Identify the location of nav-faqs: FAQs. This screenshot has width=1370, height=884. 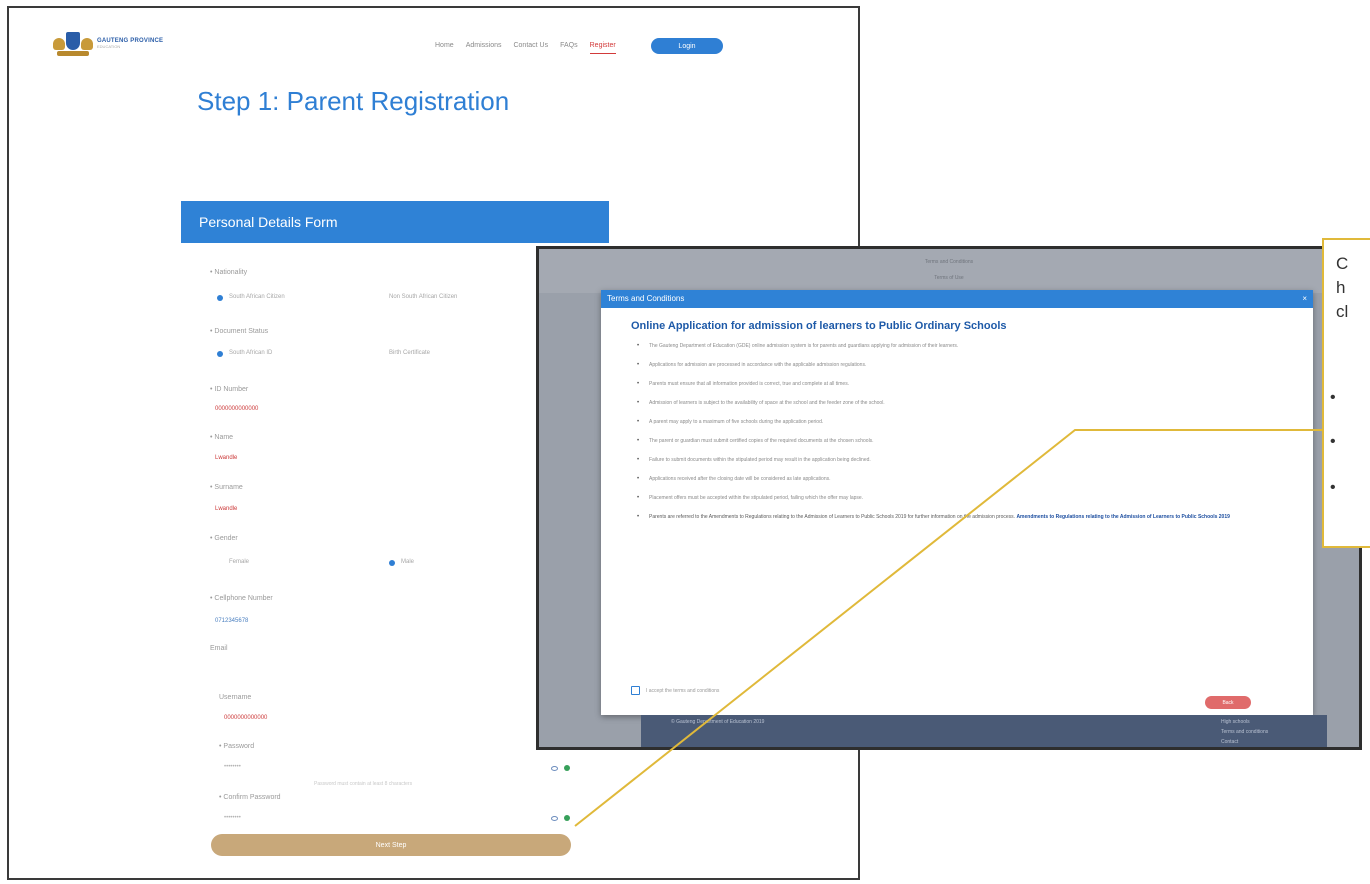
(569, 48).